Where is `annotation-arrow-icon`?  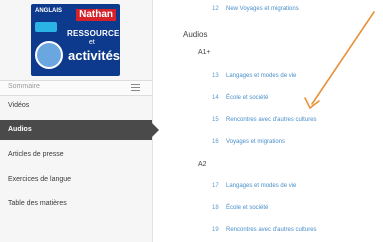
annotation-arrow-icon is located at coordinates (339, 60).